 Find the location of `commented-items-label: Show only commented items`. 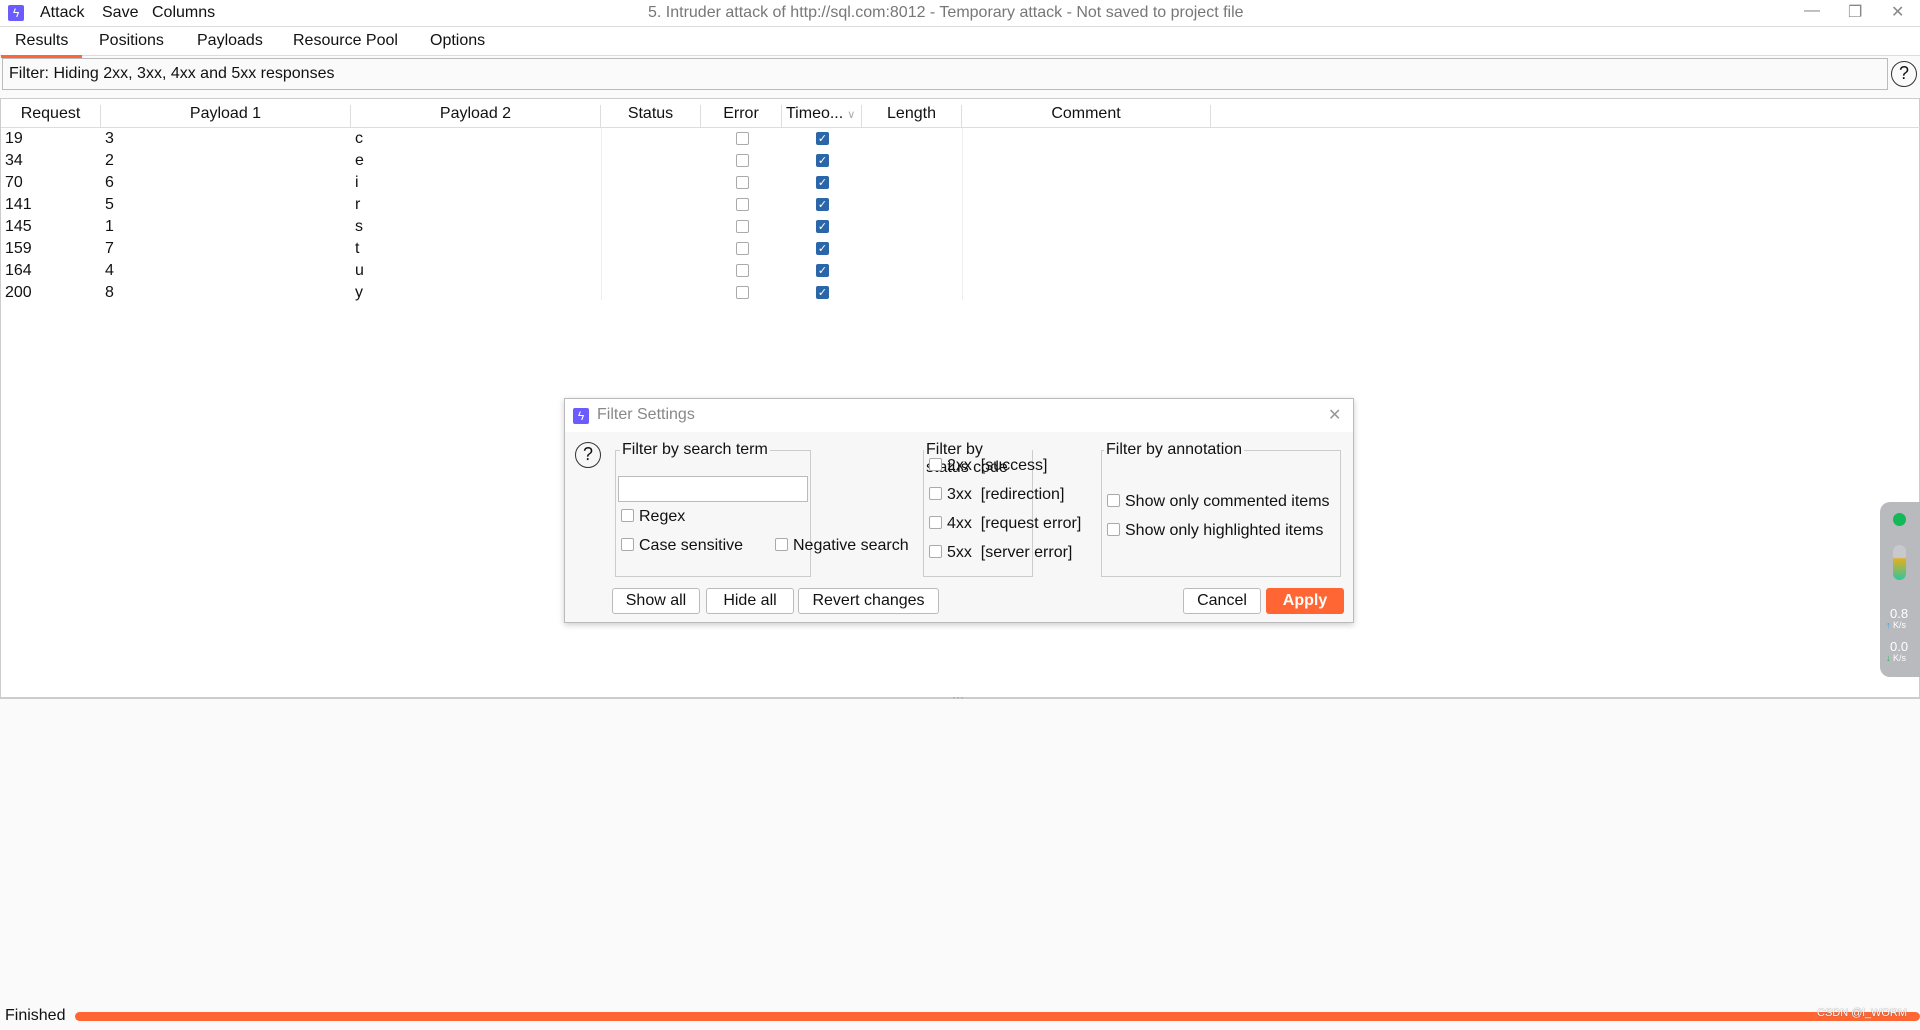

commented-items-label: Show only commented items is located at coordinates (1227, 501).